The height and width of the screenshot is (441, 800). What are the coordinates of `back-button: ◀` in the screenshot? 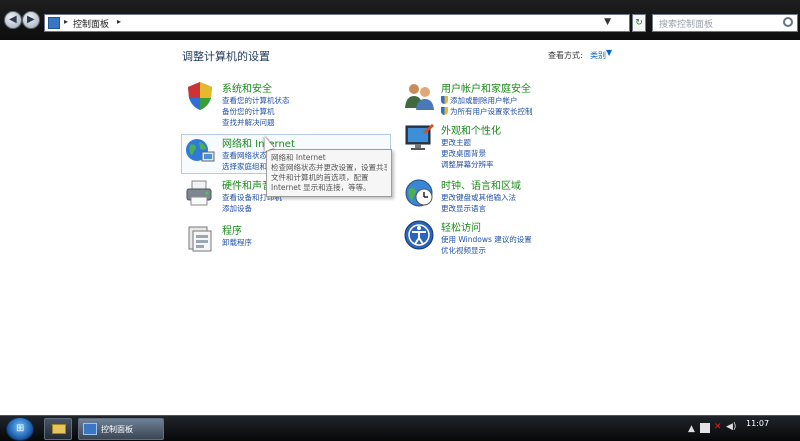 It's located at (13, 20).